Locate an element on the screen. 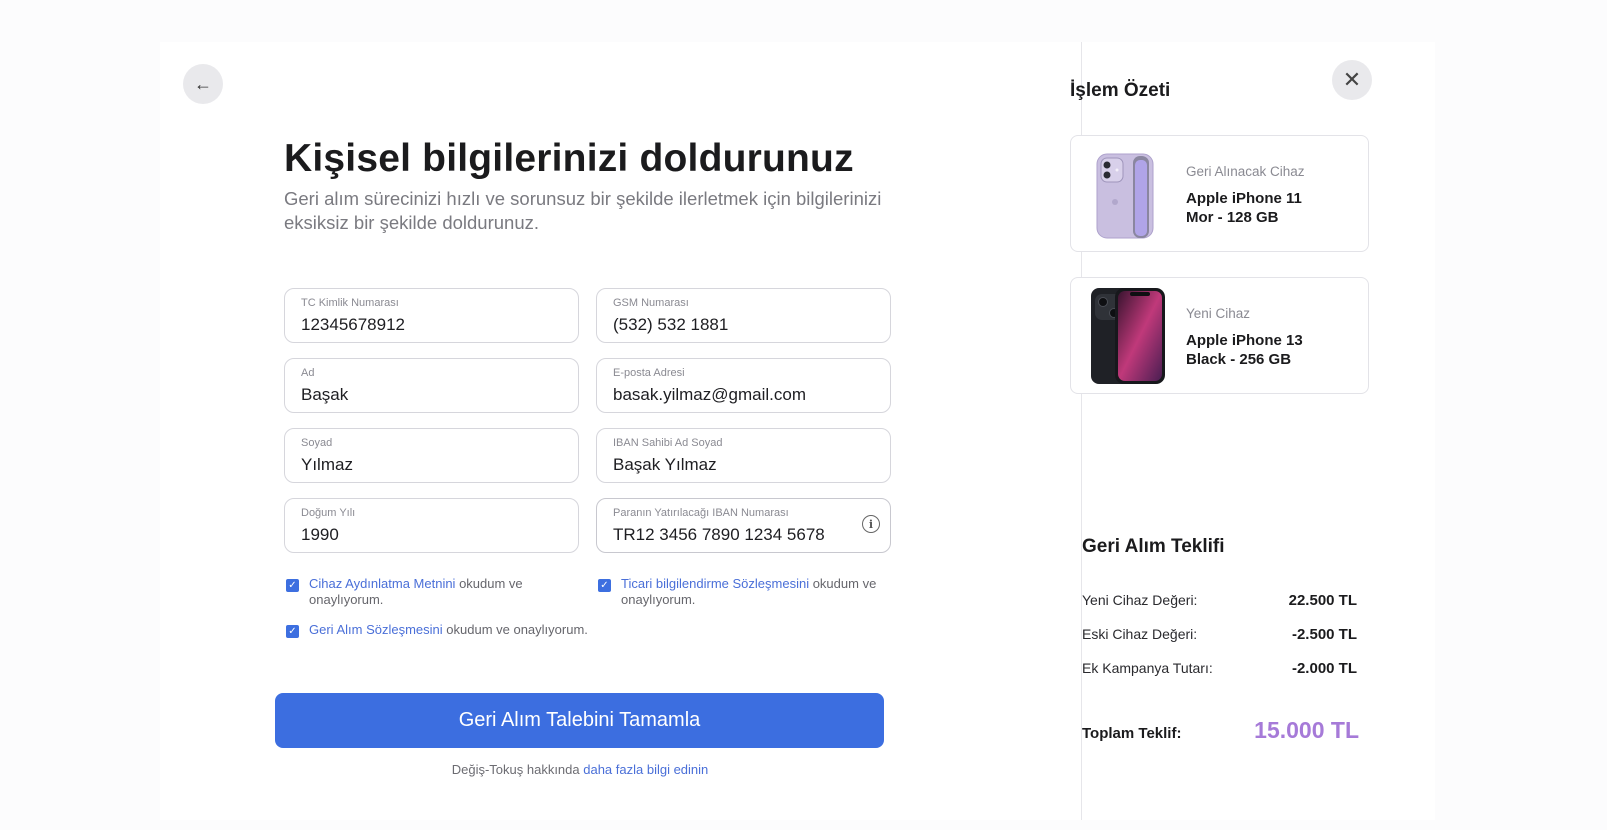  offer-row-label: Eski Cihaz Değeri: is located at coordinates (1140, 634).